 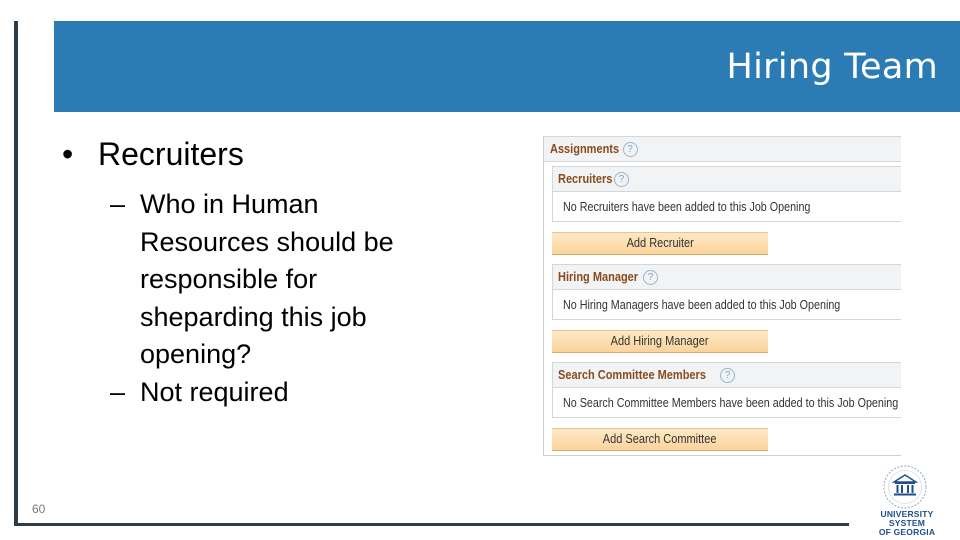 I want to click on sub-bullet-not-required: – Not required, so click(x=252, y=393).